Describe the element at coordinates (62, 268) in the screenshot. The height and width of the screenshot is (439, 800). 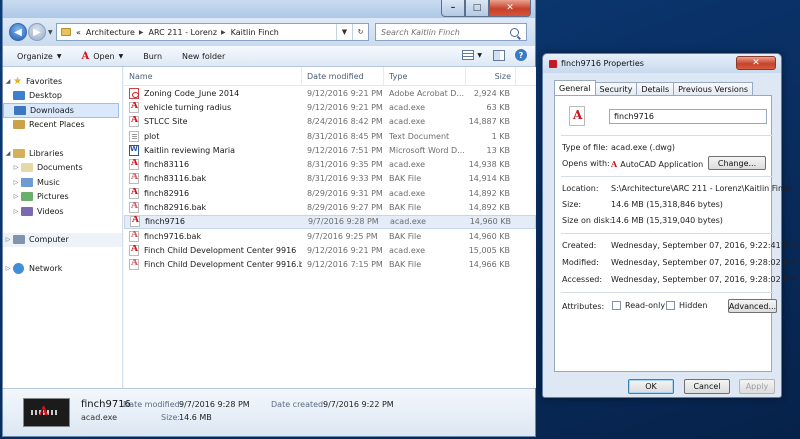
I see `nav-network: ▷ Network` at that location.